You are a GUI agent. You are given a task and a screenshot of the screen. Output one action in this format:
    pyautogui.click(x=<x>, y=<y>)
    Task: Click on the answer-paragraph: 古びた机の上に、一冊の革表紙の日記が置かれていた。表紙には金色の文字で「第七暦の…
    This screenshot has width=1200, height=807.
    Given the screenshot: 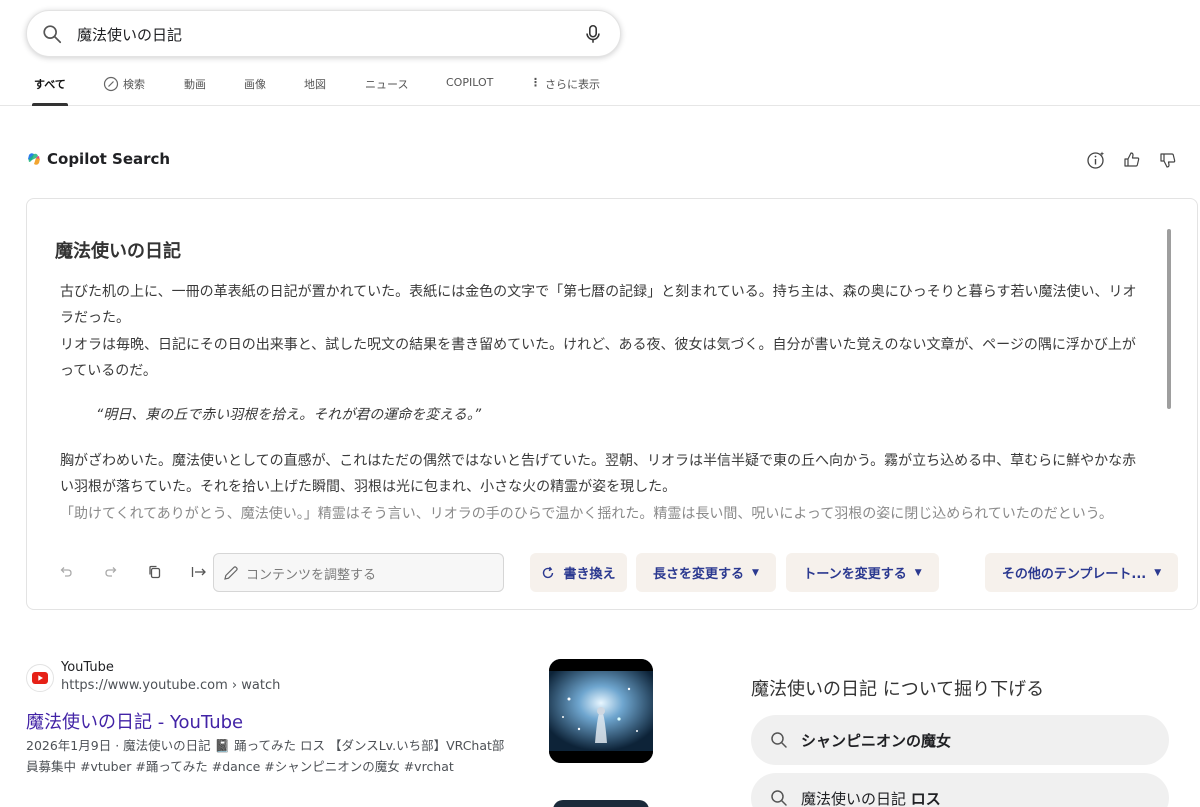 What is the action you would take?
    pyautogui.click(x=598, y=305)
    